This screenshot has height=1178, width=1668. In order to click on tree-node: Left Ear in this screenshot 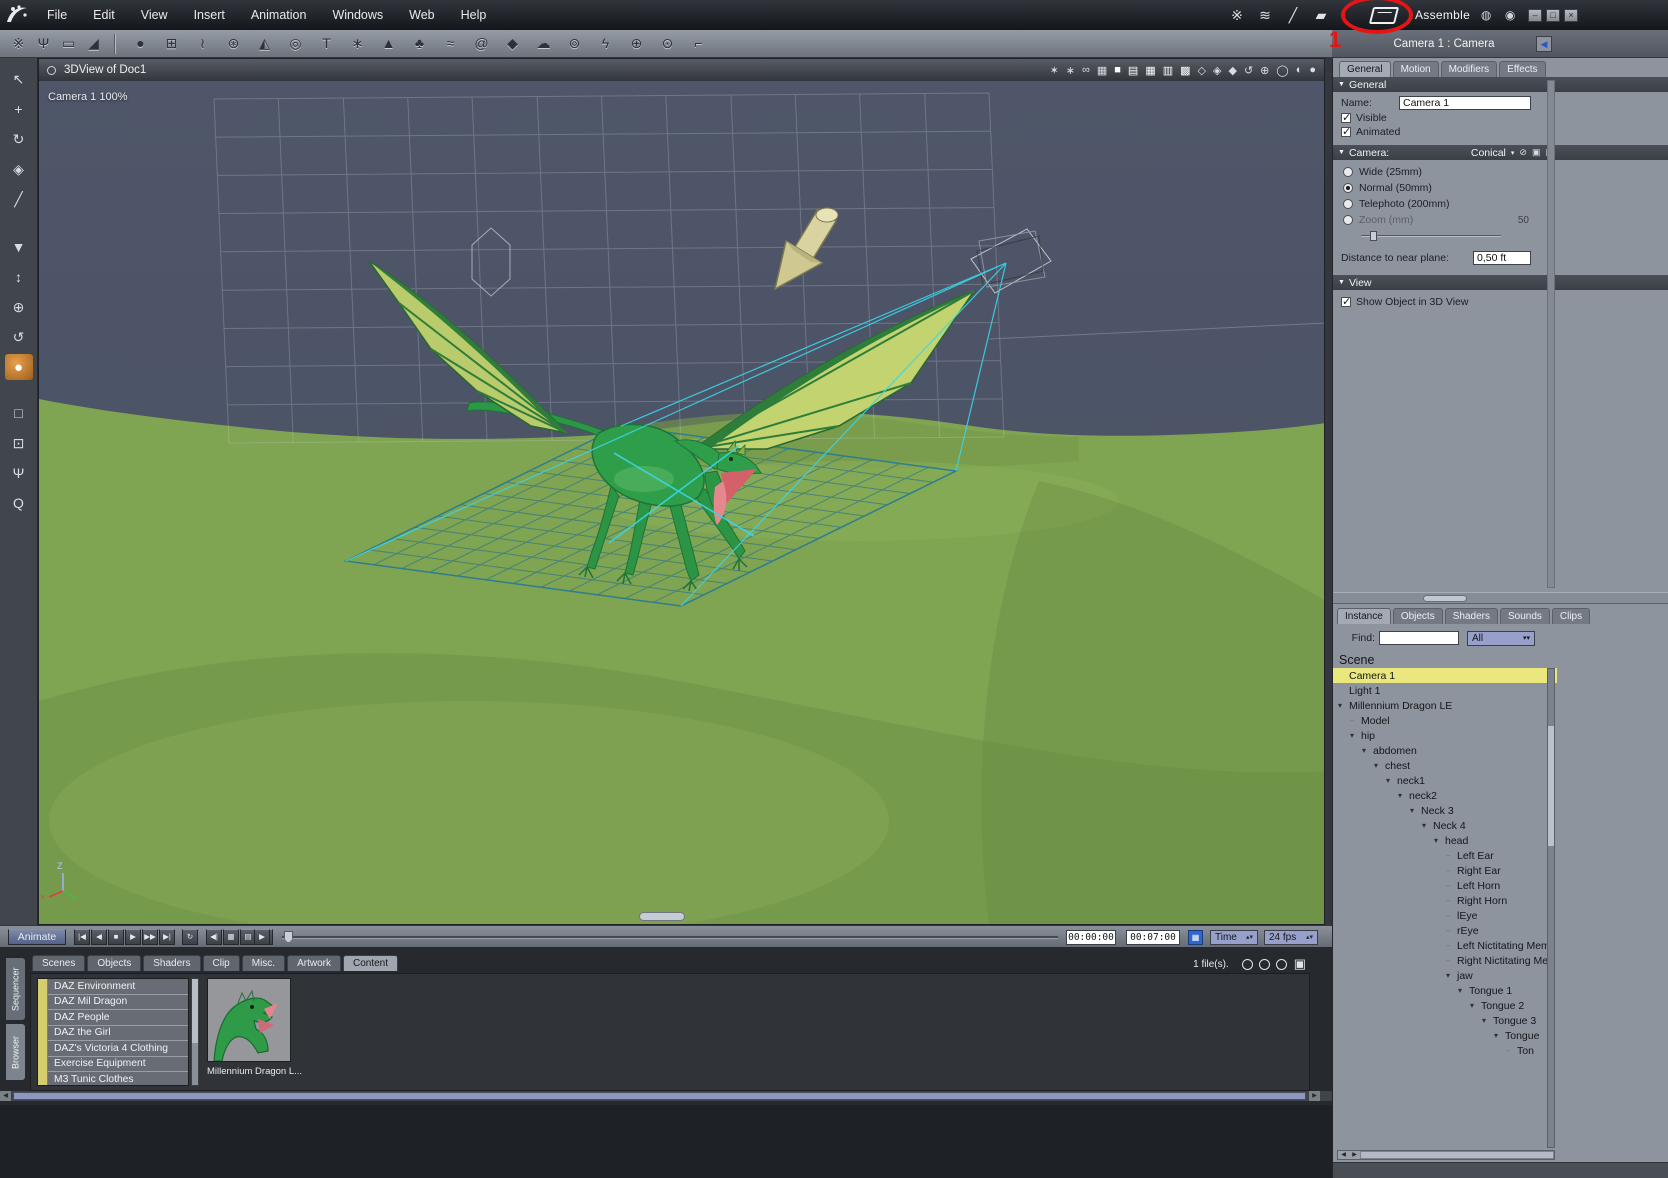, I will do `click(1445, 855)`.